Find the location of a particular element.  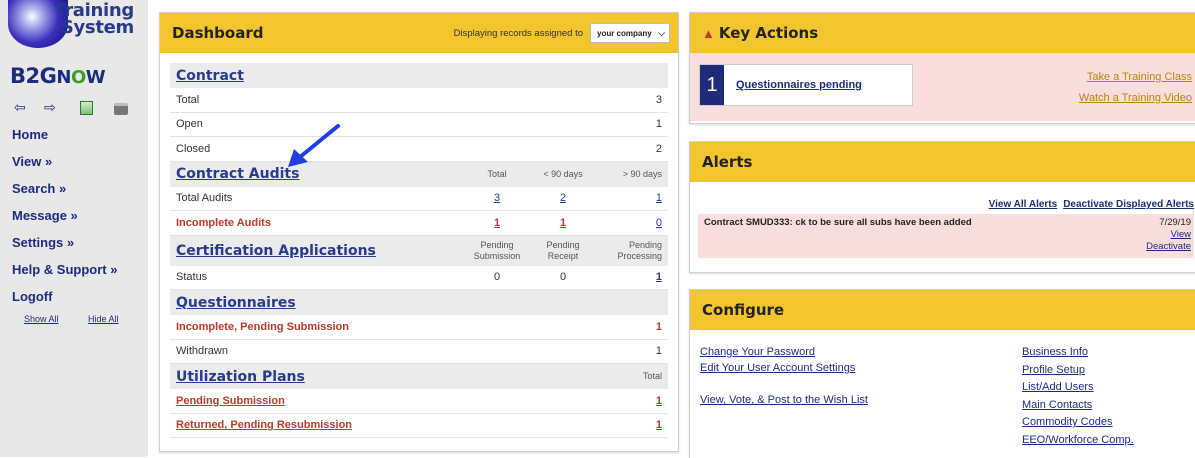

col-text: Submission is located at coordinates (497, 255).